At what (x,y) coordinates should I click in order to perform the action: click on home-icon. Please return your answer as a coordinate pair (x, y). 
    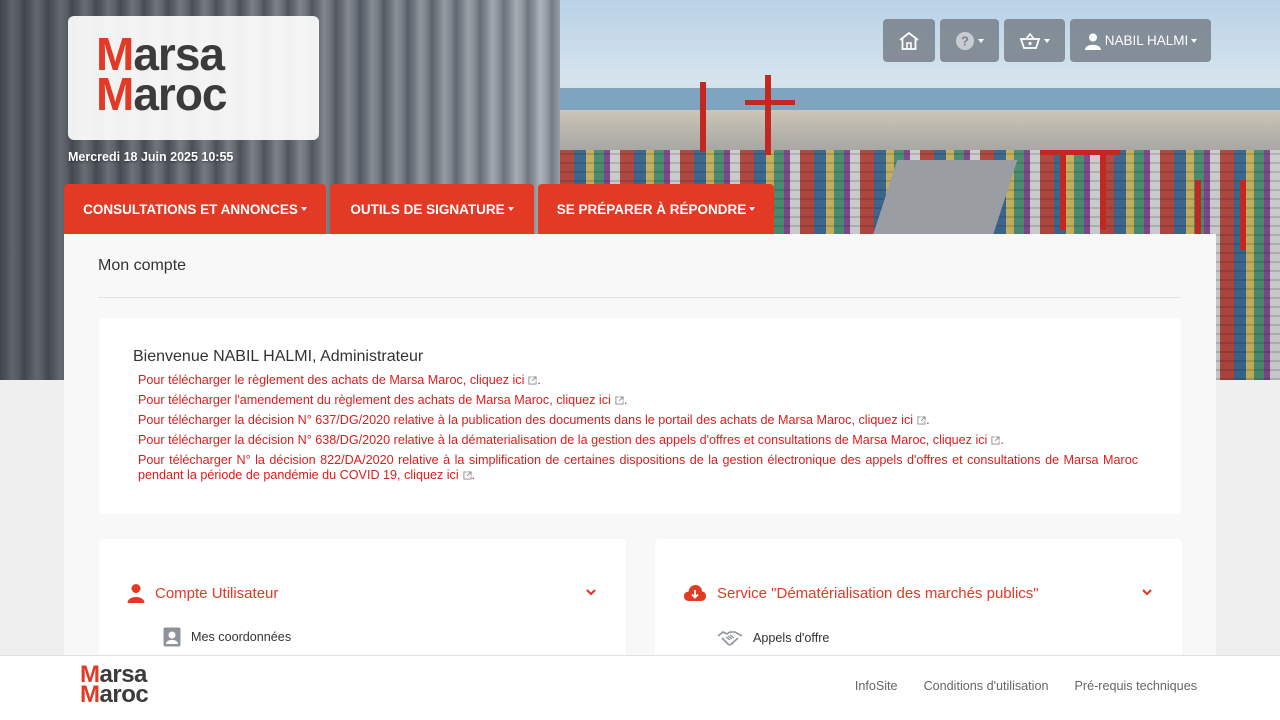
    Looking at the image, I should click on (909, 40).